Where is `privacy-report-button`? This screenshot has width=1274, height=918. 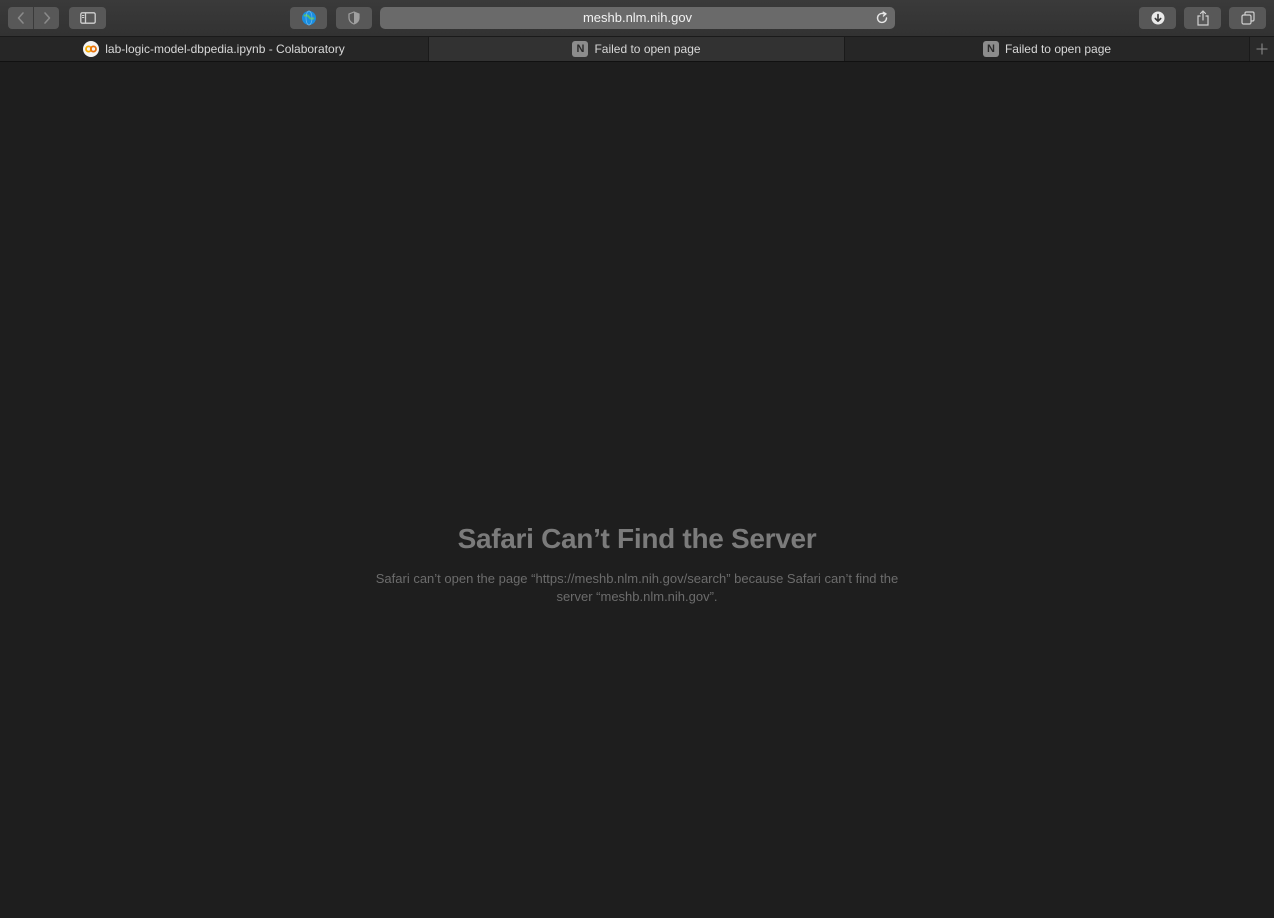
privacy-report-button is located at coordinates (354, 18).